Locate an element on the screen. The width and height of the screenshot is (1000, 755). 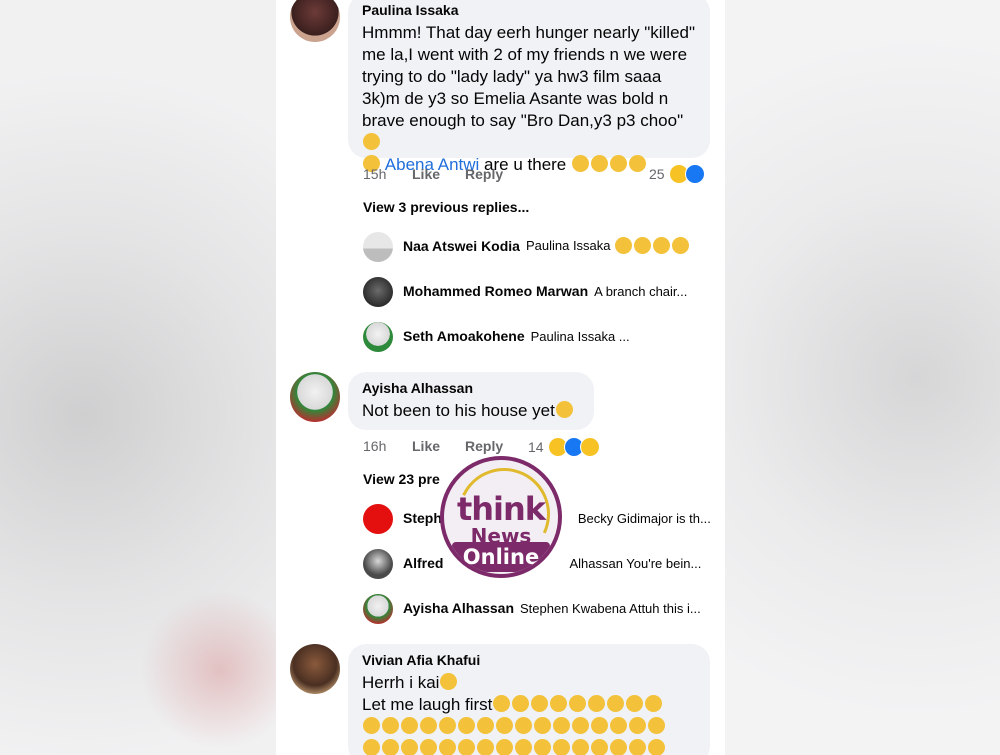
comment-author: Vivian Afia Khafui is located at coordinates (529, 660).